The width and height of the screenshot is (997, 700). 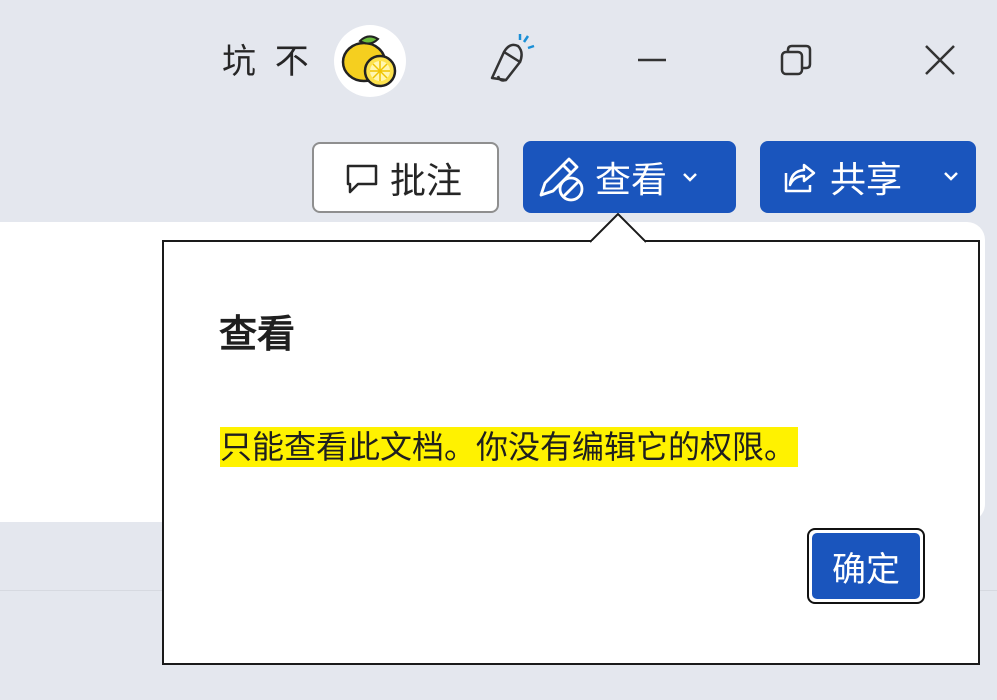 I want to click on comment-button: 批注, so click(x=405, y=177).